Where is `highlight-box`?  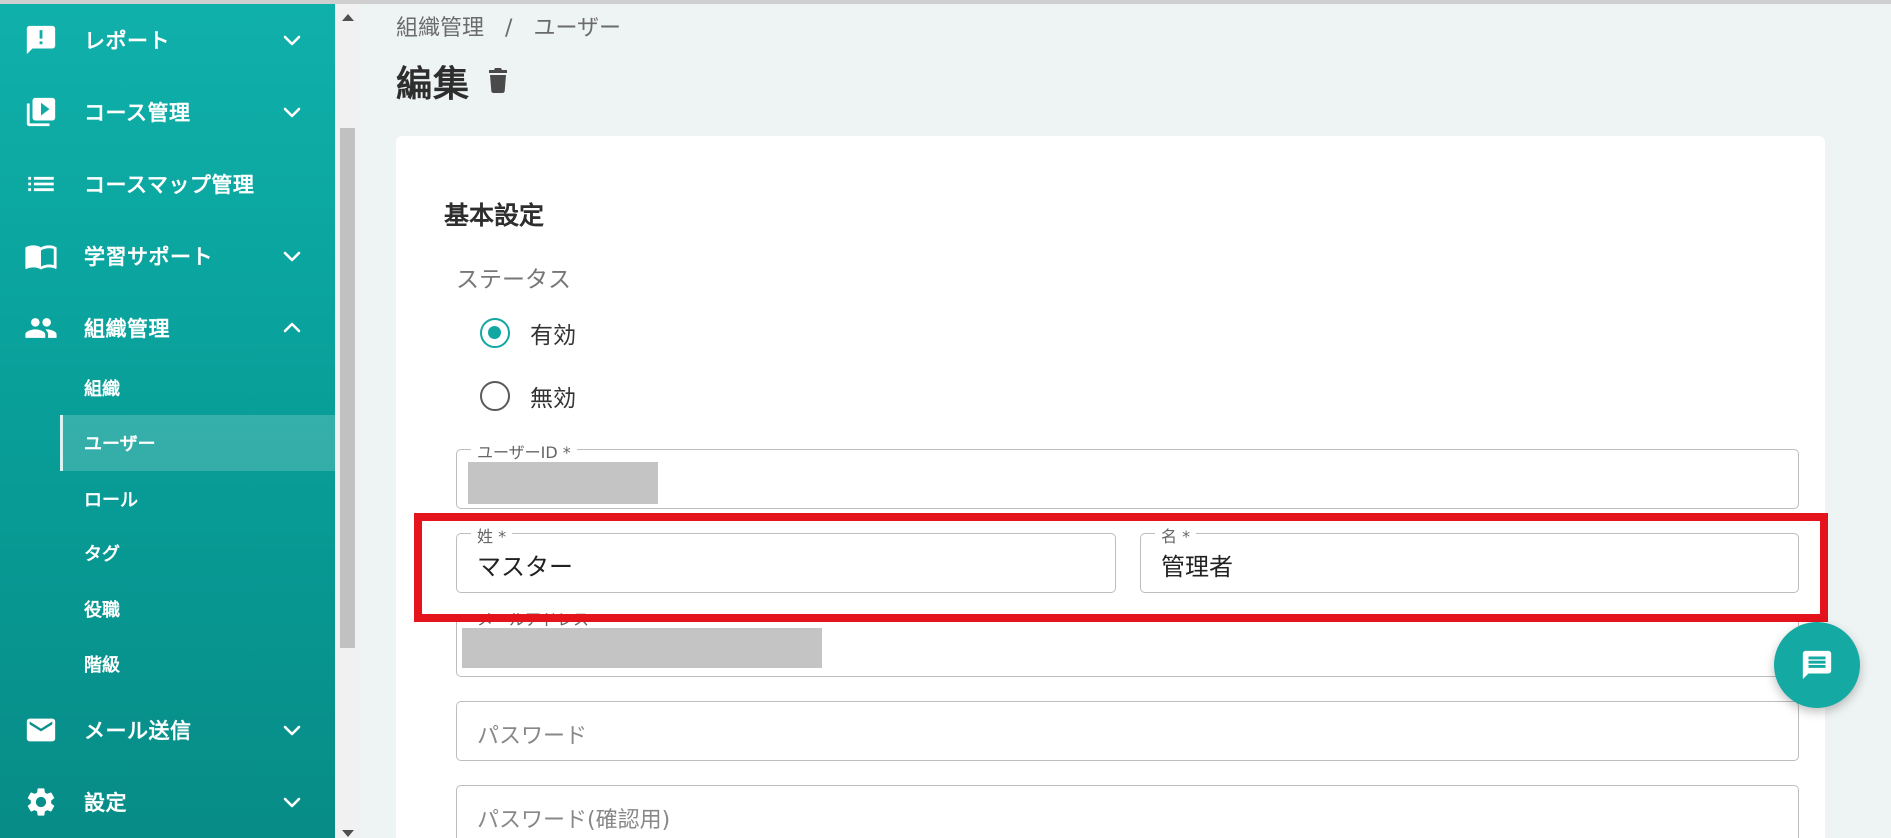
highlight-box is located at coordinates (1121, 567).